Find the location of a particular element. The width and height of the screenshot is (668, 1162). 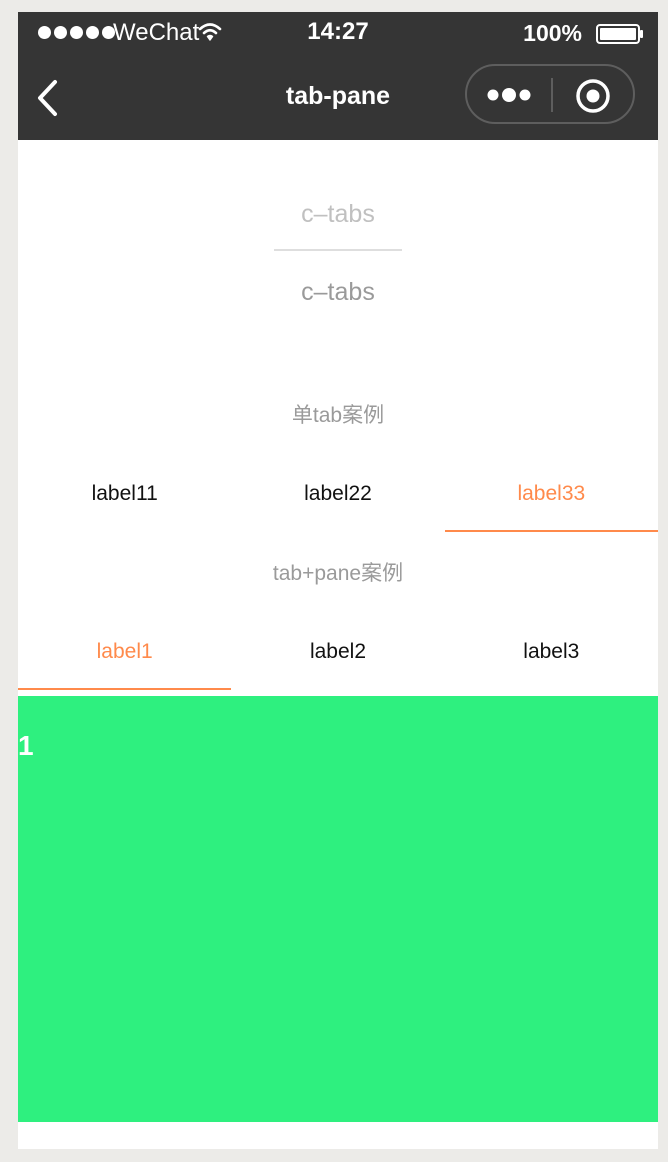

menu-capsule is located at coordinates (550, 94).